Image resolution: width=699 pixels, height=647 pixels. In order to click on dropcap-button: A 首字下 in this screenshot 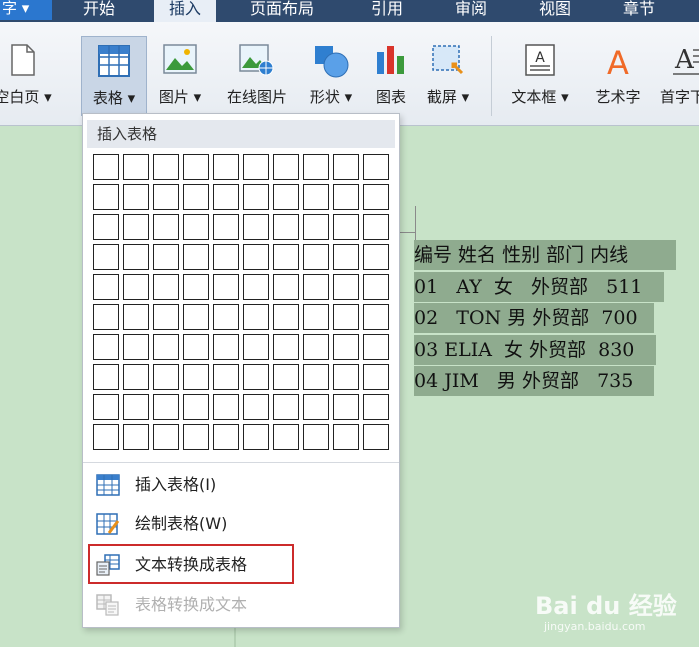, I will do `click(677, 68)`.